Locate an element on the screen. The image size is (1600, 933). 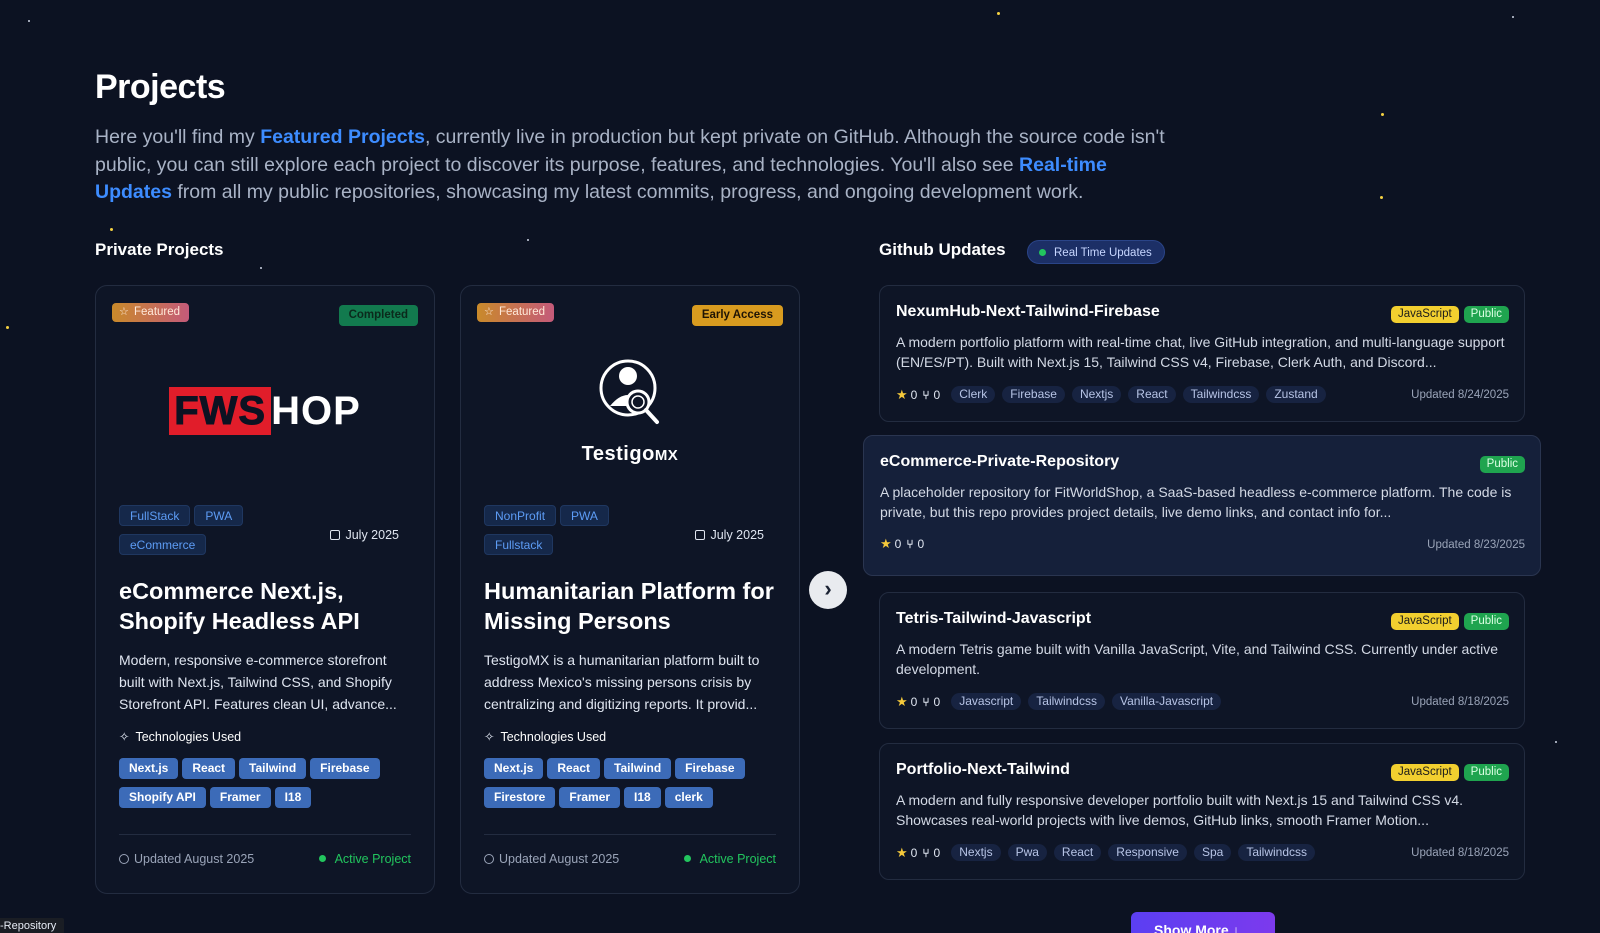
tech-tag: Firebase is located at coordinates (345, 768).